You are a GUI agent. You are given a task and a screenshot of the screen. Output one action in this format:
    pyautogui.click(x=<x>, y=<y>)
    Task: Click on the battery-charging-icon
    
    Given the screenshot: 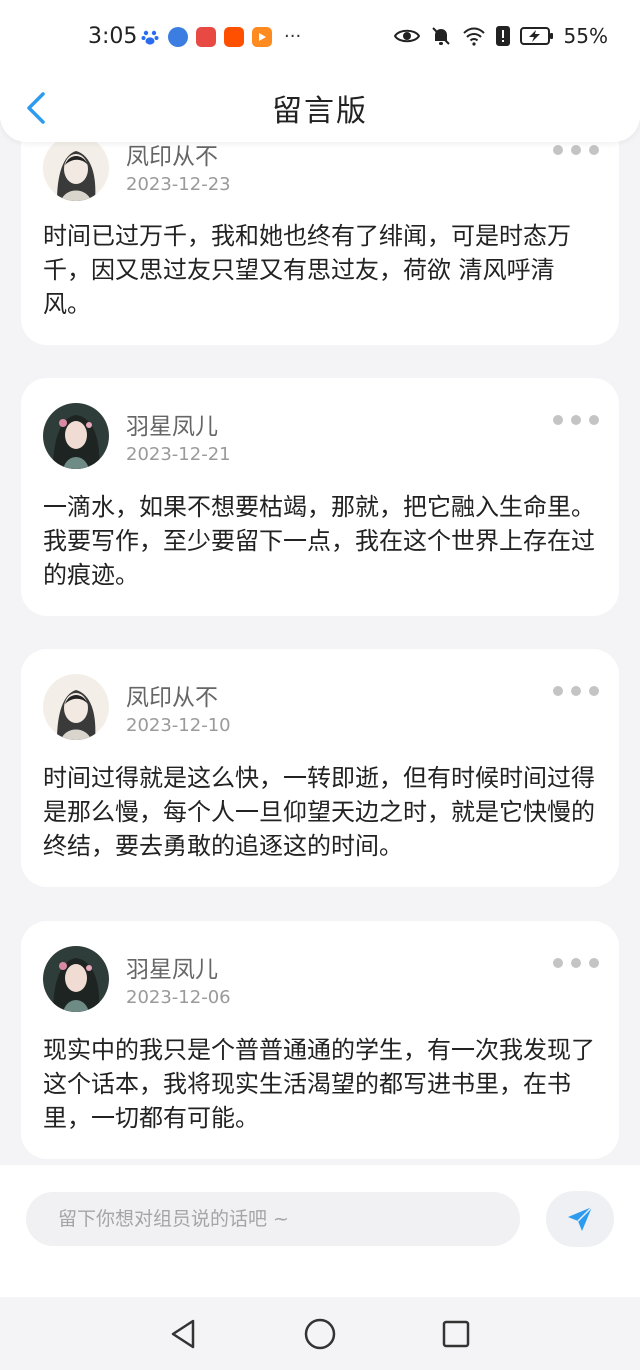 What is the action you would take?
    pyautogui.click(x=536, y=36)
    